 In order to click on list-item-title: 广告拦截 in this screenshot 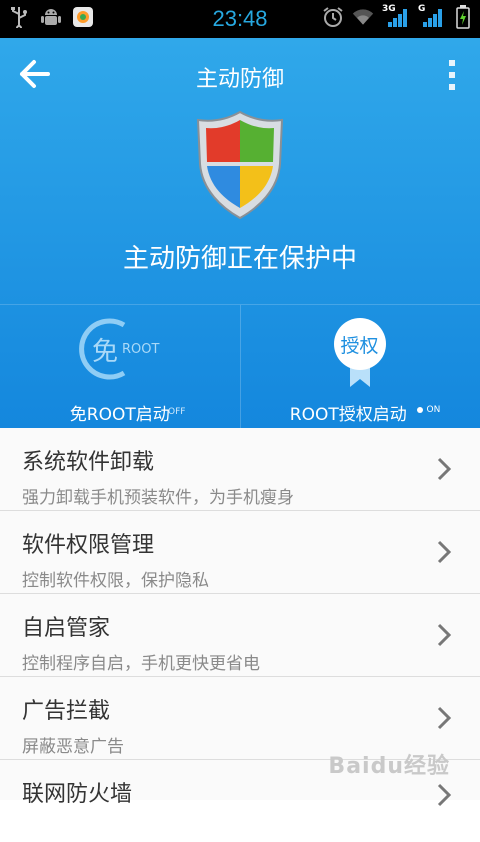, I will do `click(66, 709)`.